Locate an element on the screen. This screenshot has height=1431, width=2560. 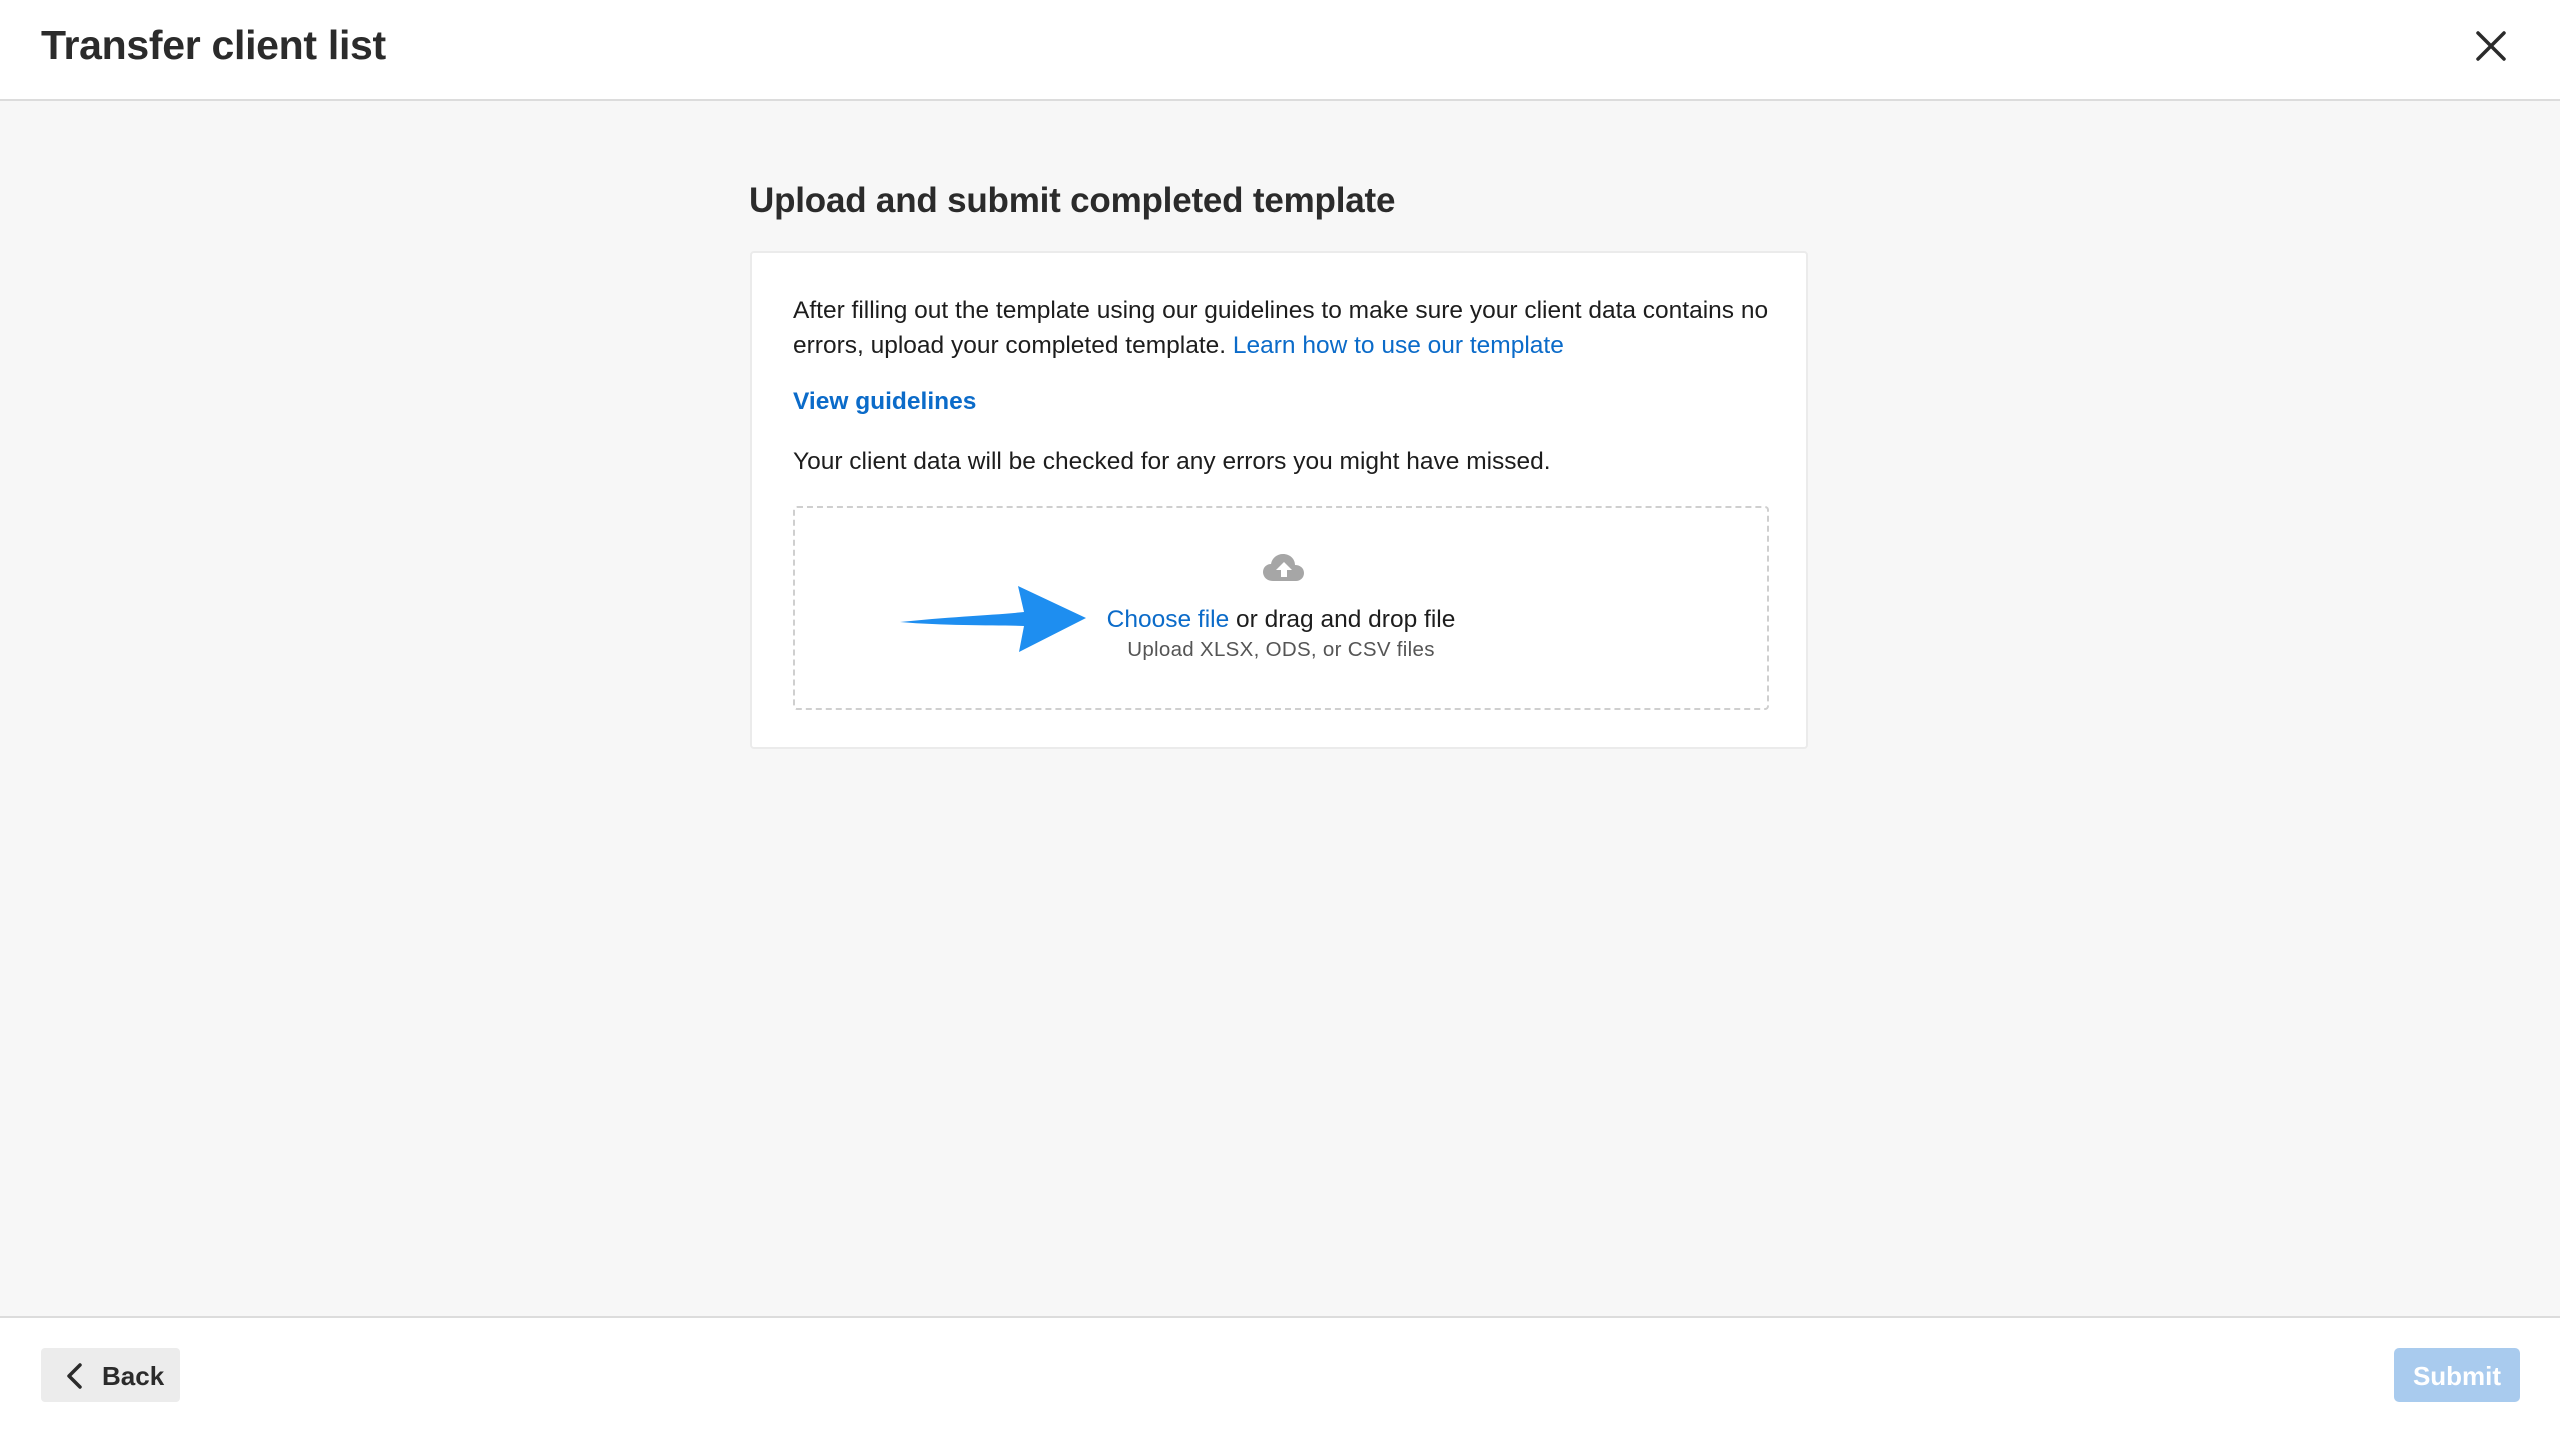
learn-template-link: Learn how to use our template is located at coordinates (1398, 345).